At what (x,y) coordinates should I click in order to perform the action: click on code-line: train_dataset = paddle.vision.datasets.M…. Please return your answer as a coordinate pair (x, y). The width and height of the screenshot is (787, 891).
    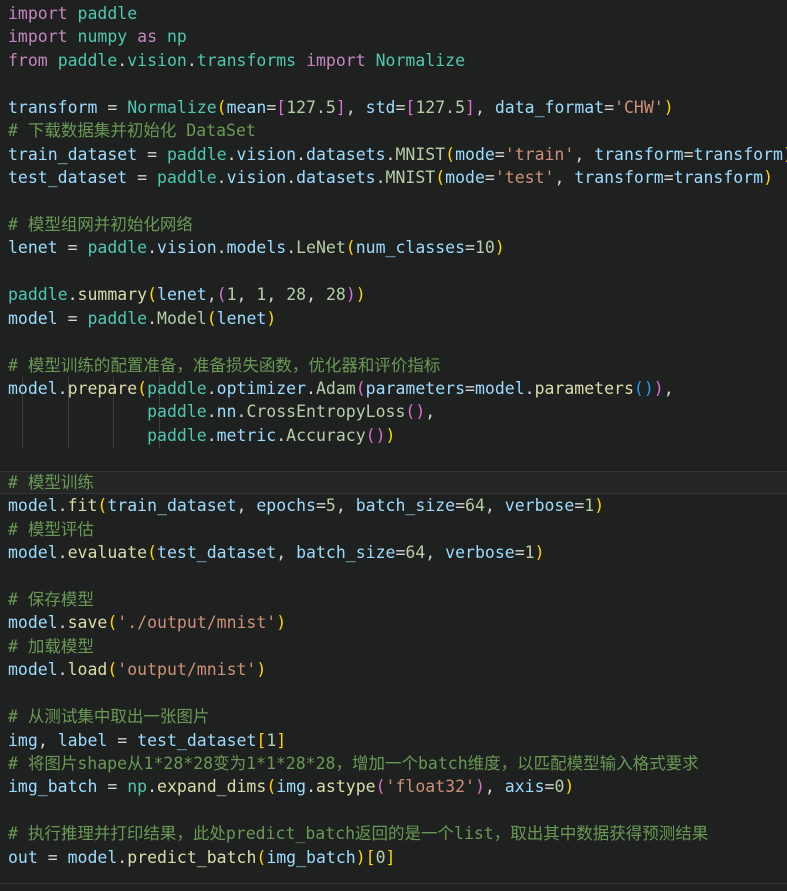
    Looking at the image, I should click on (393, 154).